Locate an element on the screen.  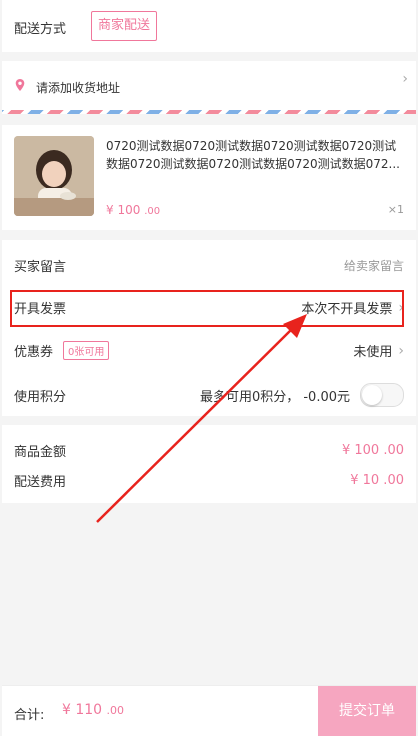
product-price: ¥ 100 .00 is located at coordinates (133, 210).